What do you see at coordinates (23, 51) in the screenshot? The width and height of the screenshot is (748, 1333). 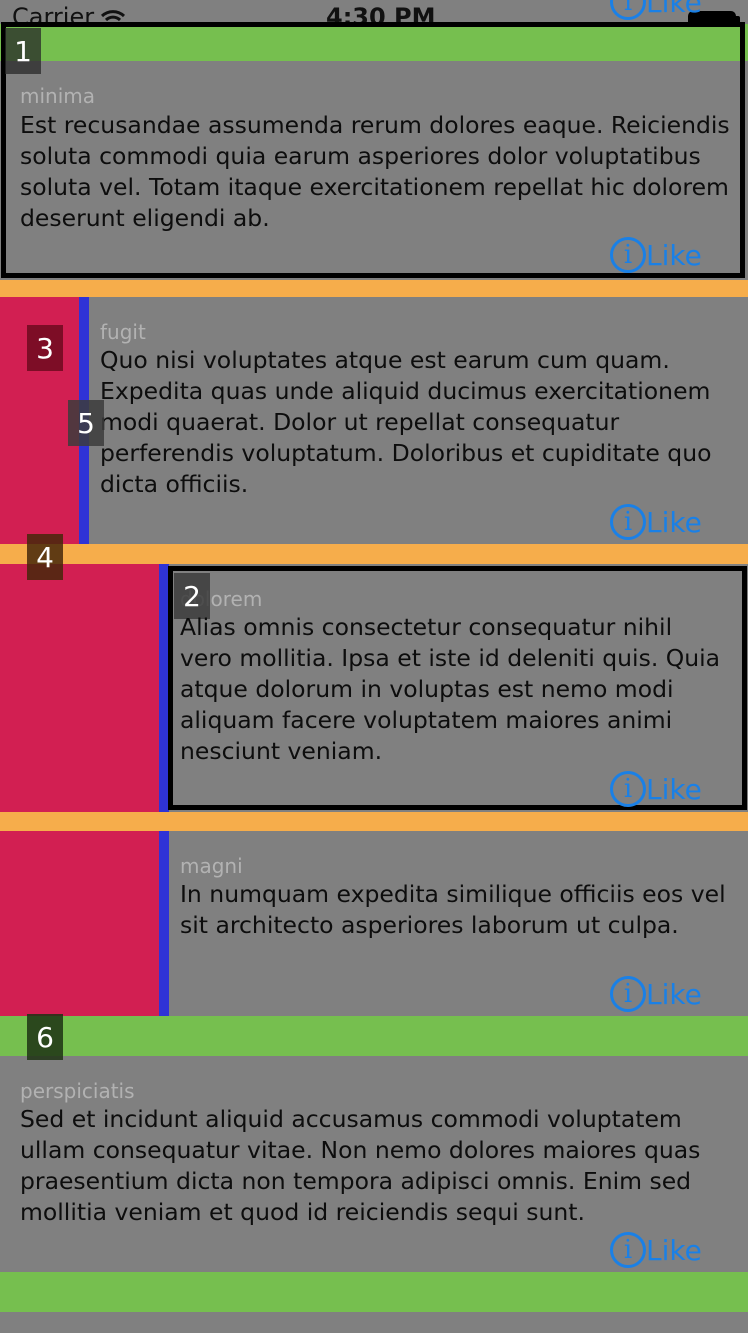 I see `debug-tag-1: 1` at bounding box center [23, 51].